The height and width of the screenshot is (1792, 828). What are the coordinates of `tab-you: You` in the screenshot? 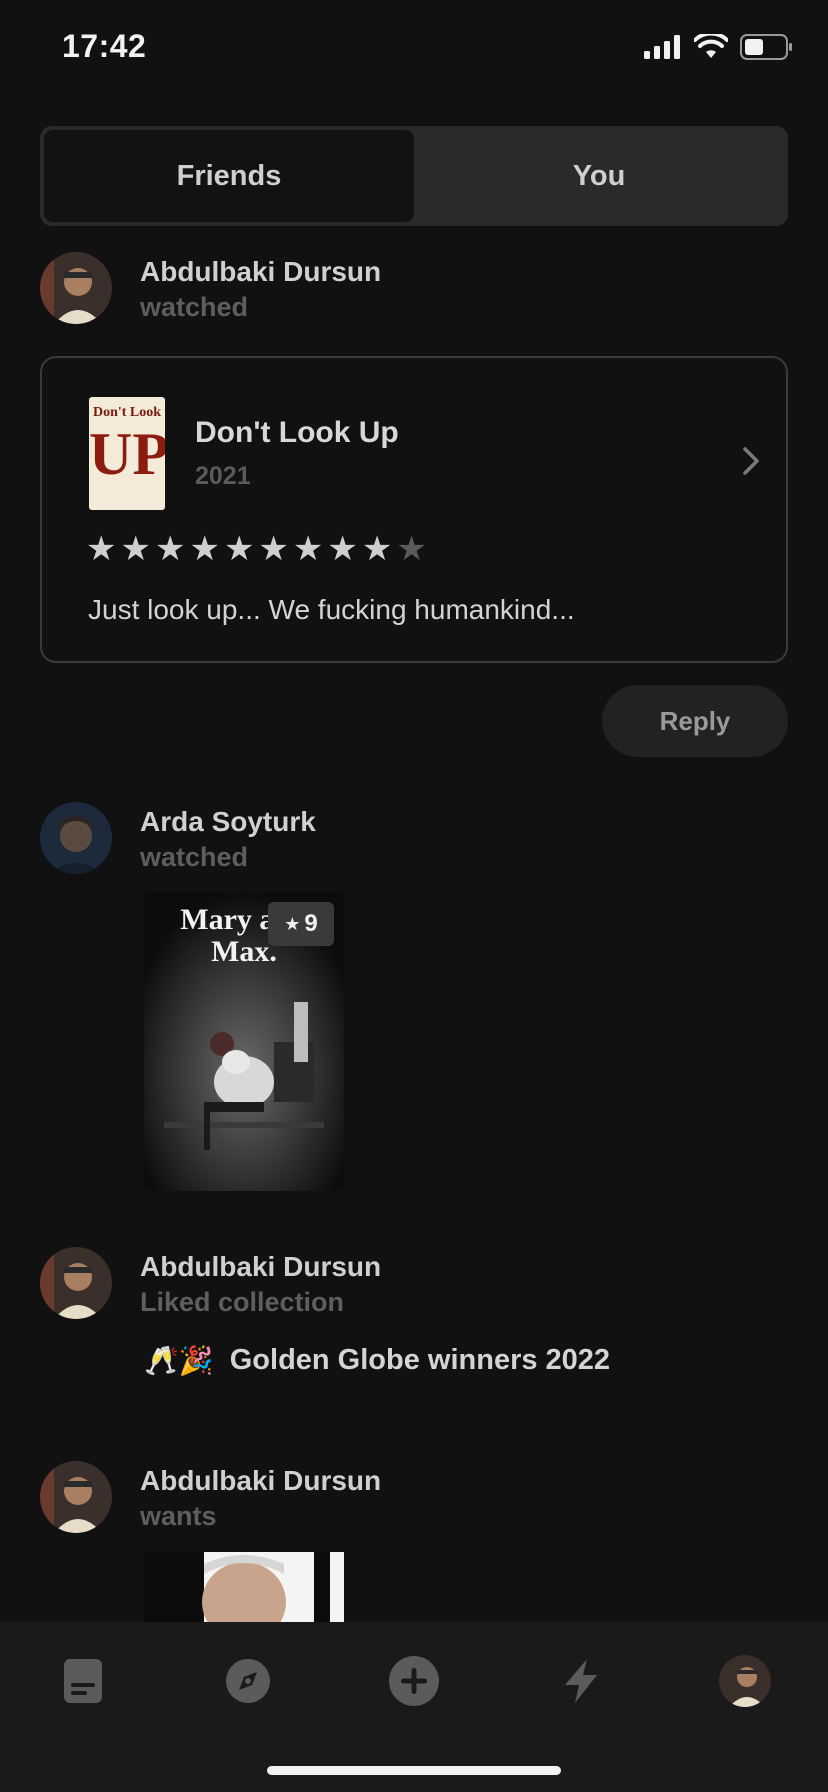 It's located at (599, 176).